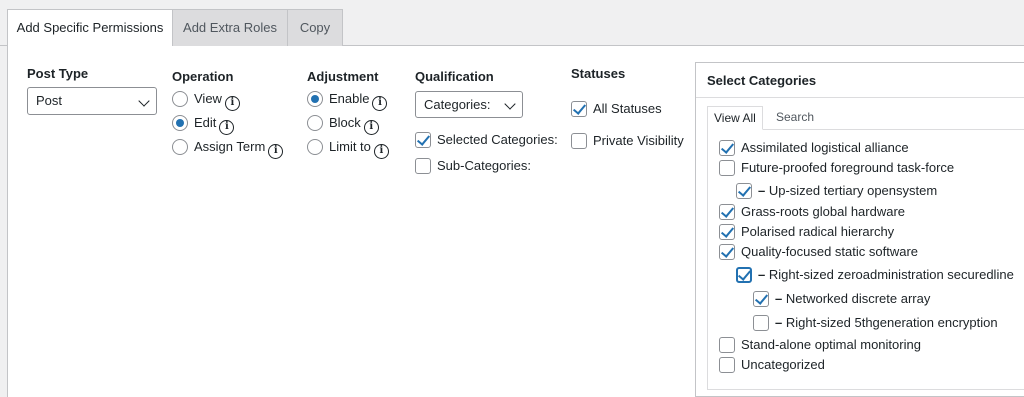 Image resolution: width=1024 pixels, height=397 pixels. Describe the element at coordinates (90, 28) in the screenshot. I see `tab-add-specific-permissions: Add Specific Permissions` at that location.